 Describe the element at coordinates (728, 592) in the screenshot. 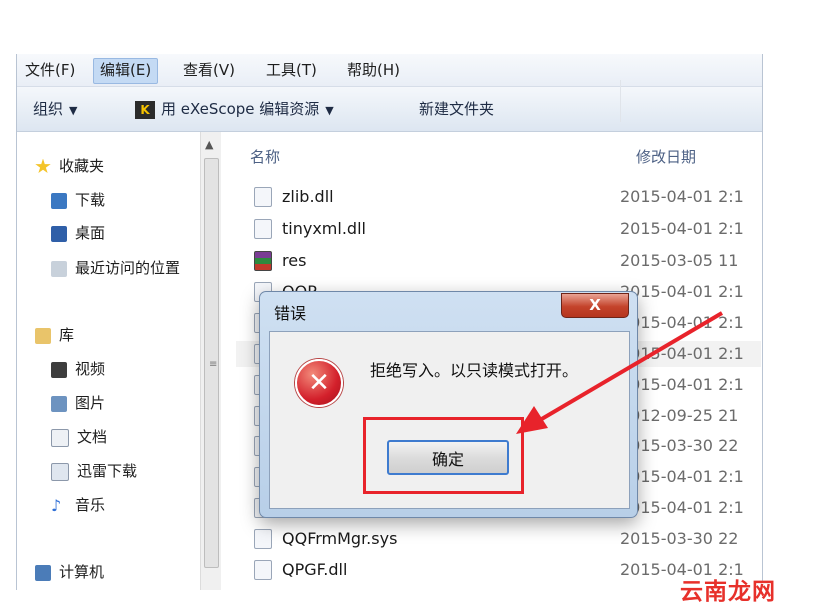

I see `watermark-logo: 云南龙网` at that location.